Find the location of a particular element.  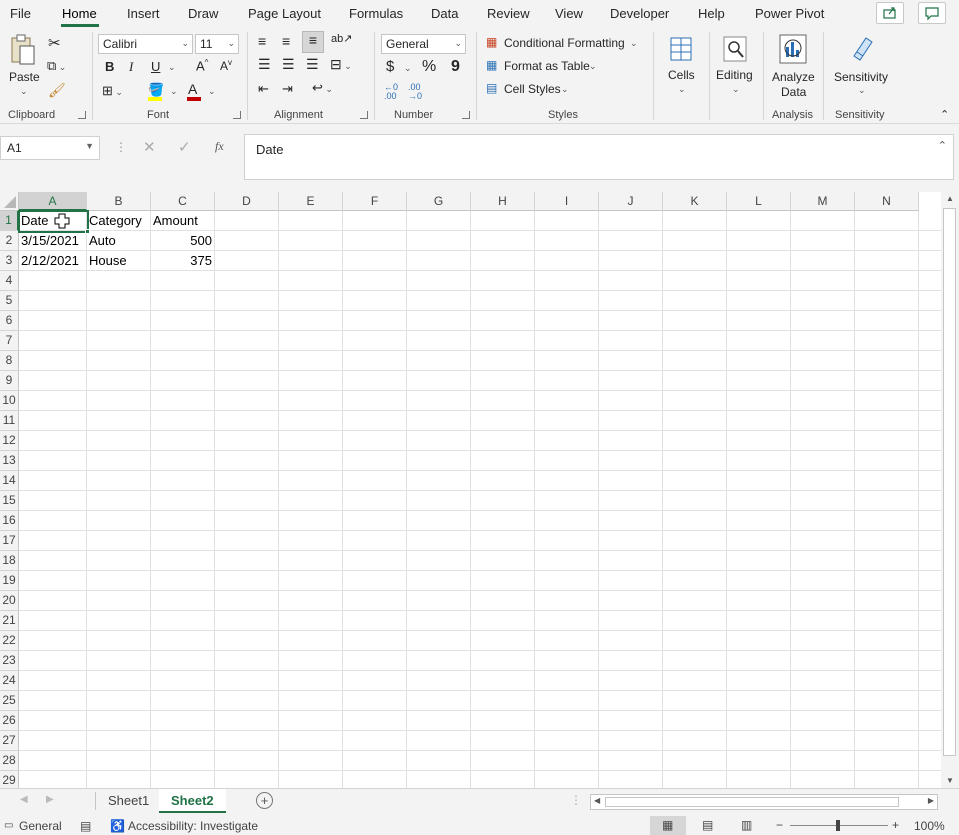

cell-A1: Date is located at coordinates (53, 221).